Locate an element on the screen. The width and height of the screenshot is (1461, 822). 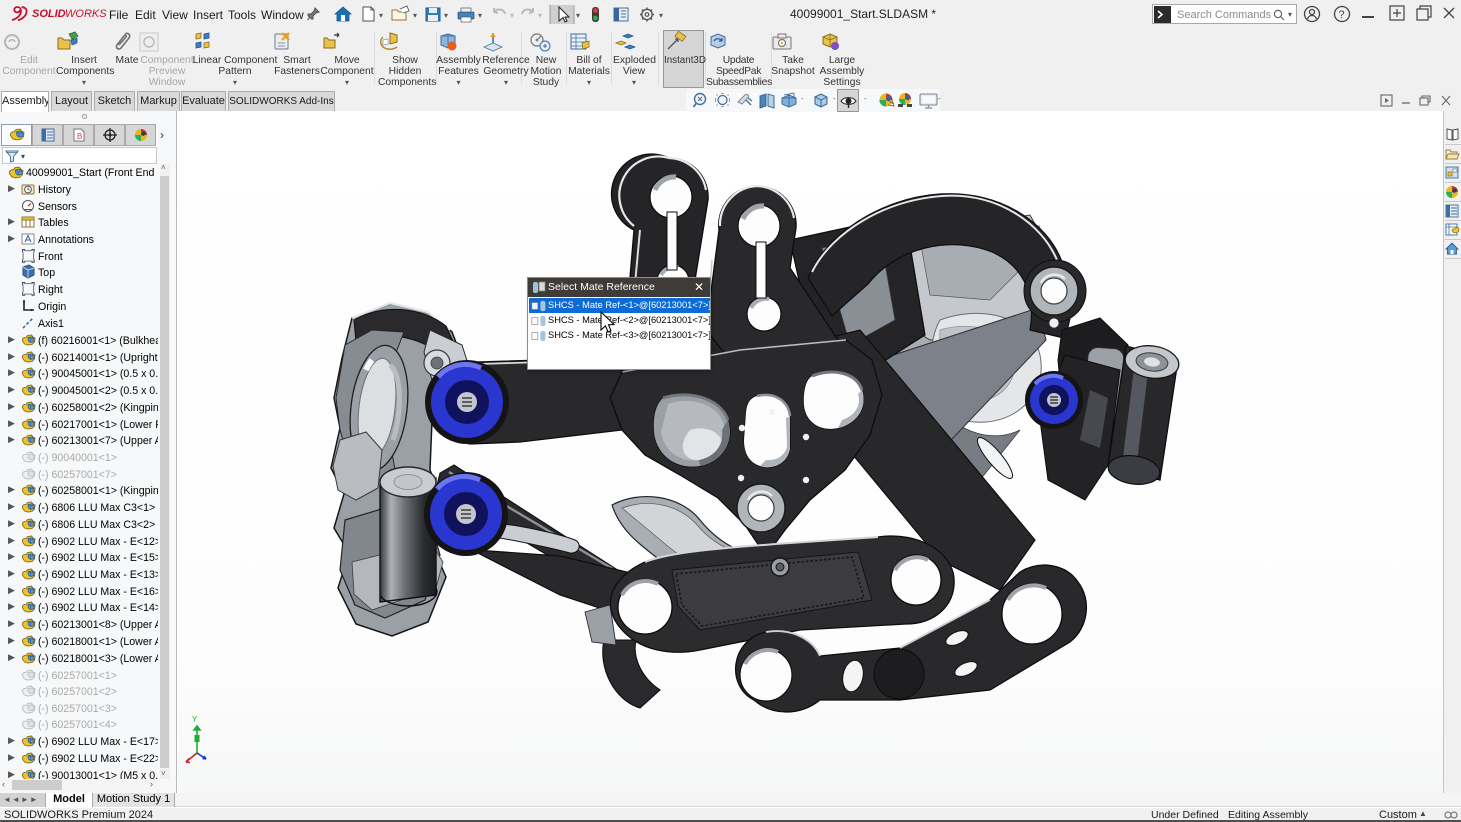
svg-text: SOLID is located at coordinates (49, 14).